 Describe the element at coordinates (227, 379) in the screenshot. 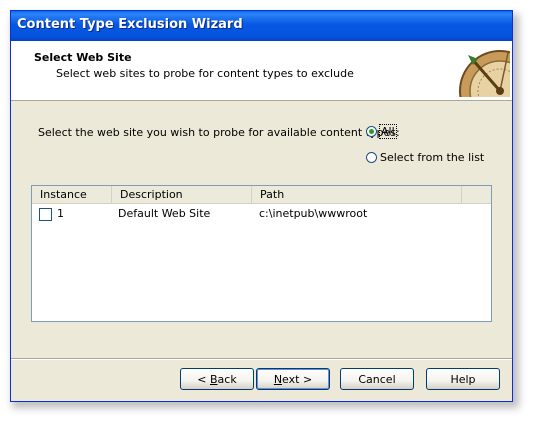

I see `back-button-rest: ack` at that location.